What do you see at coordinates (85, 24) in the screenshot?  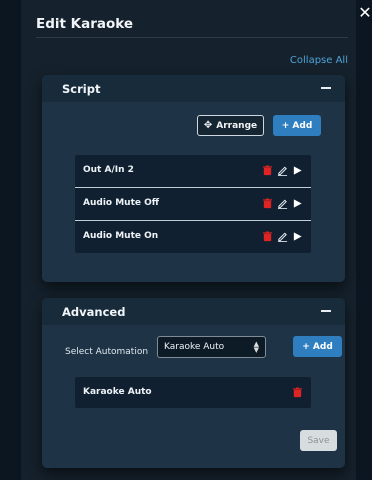 I see `modal-title: Edit Karaoke` at bounding box center [85, 24].